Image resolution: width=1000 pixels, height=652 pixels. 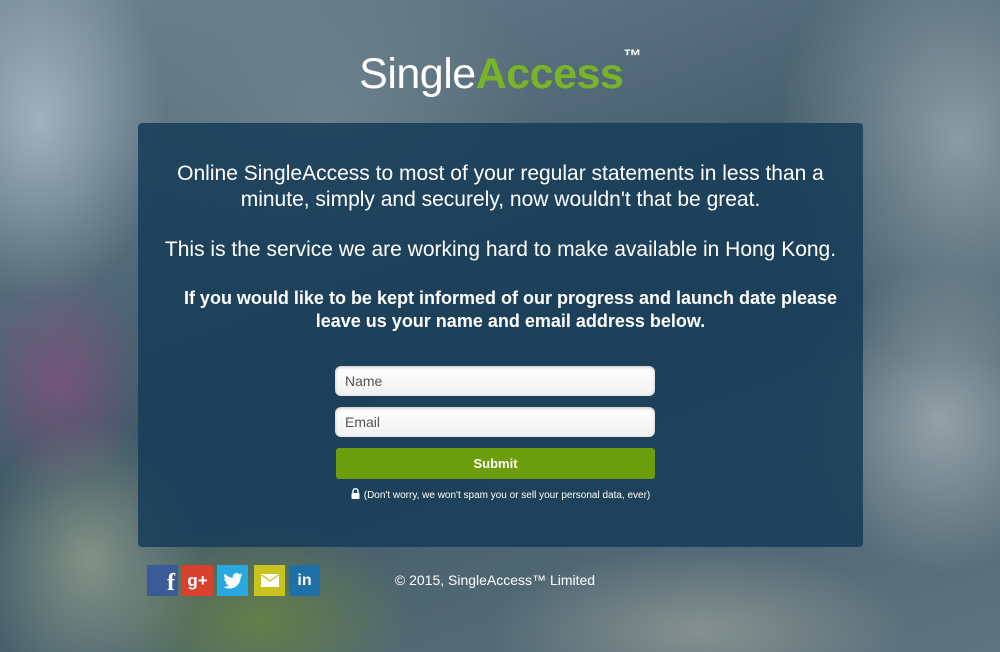 What do you see at coordinates (355, 495) in the screenshot?
I see `lock-icon` at bounding box center [355, 495].